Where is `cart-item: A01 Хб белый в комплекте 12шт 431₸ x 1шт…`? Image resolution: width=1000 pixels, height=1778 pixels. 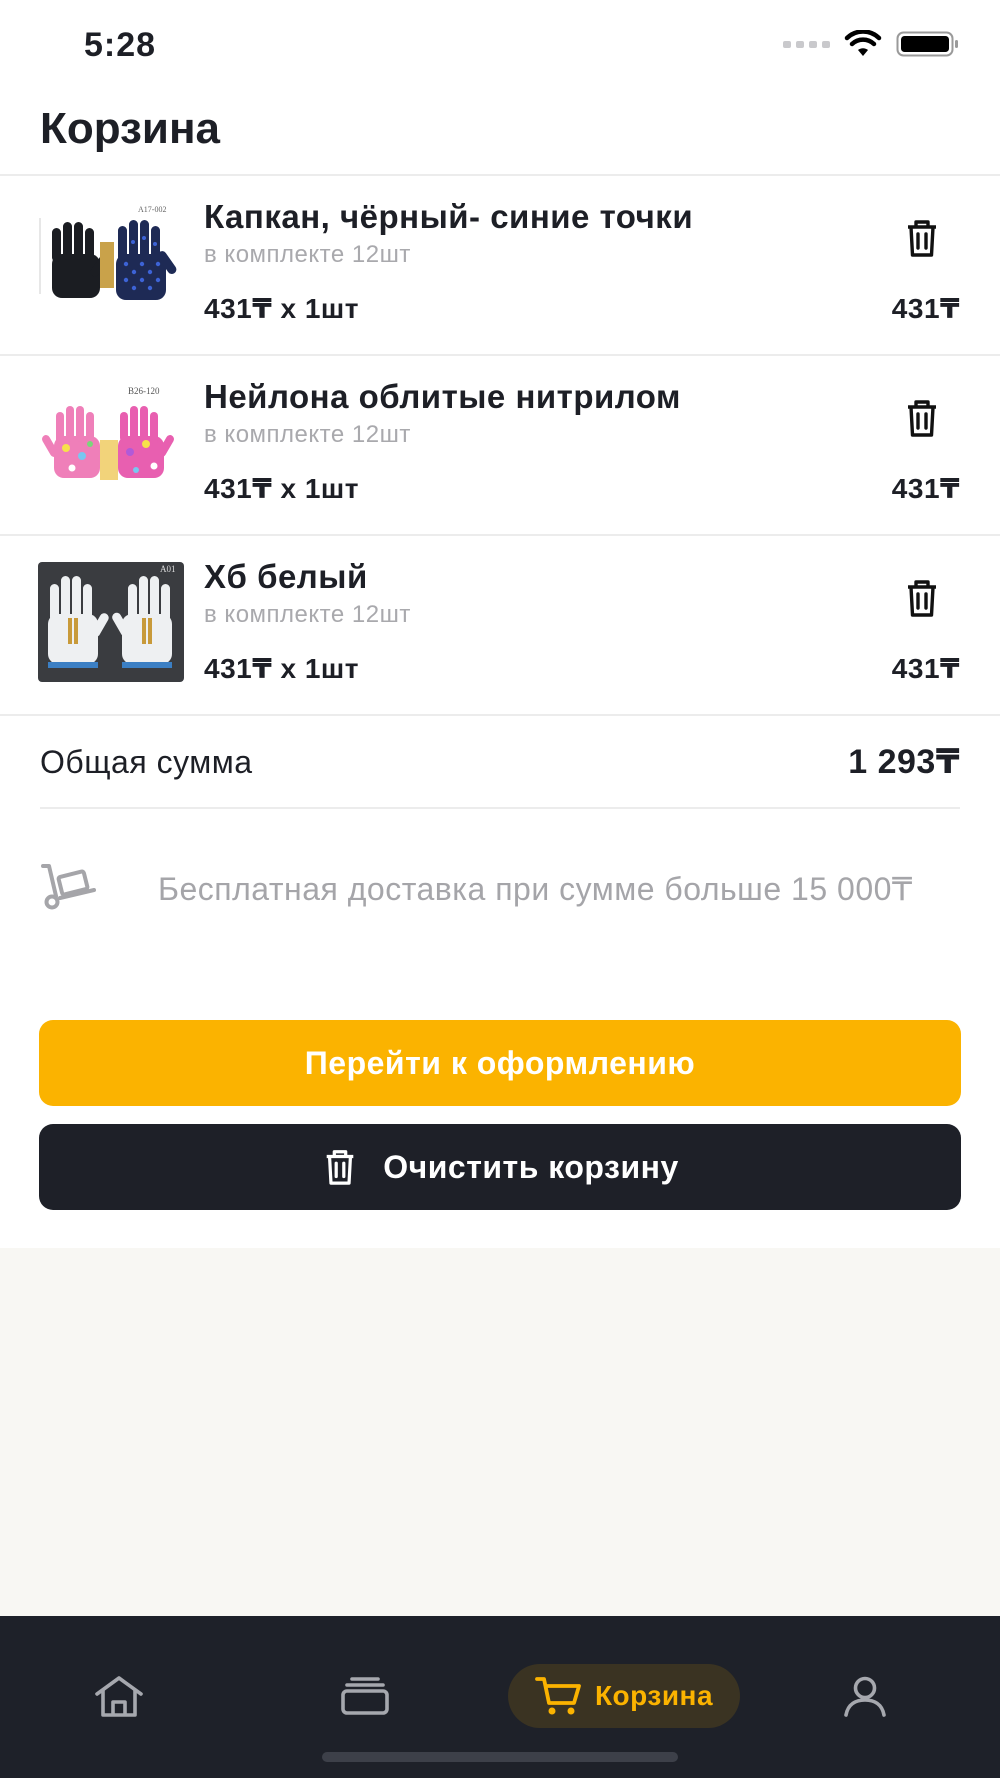
cart-item: A01 Хб белый в комплекте 12шт 431₸ x 1шт… is located at coordinates (500, 625).